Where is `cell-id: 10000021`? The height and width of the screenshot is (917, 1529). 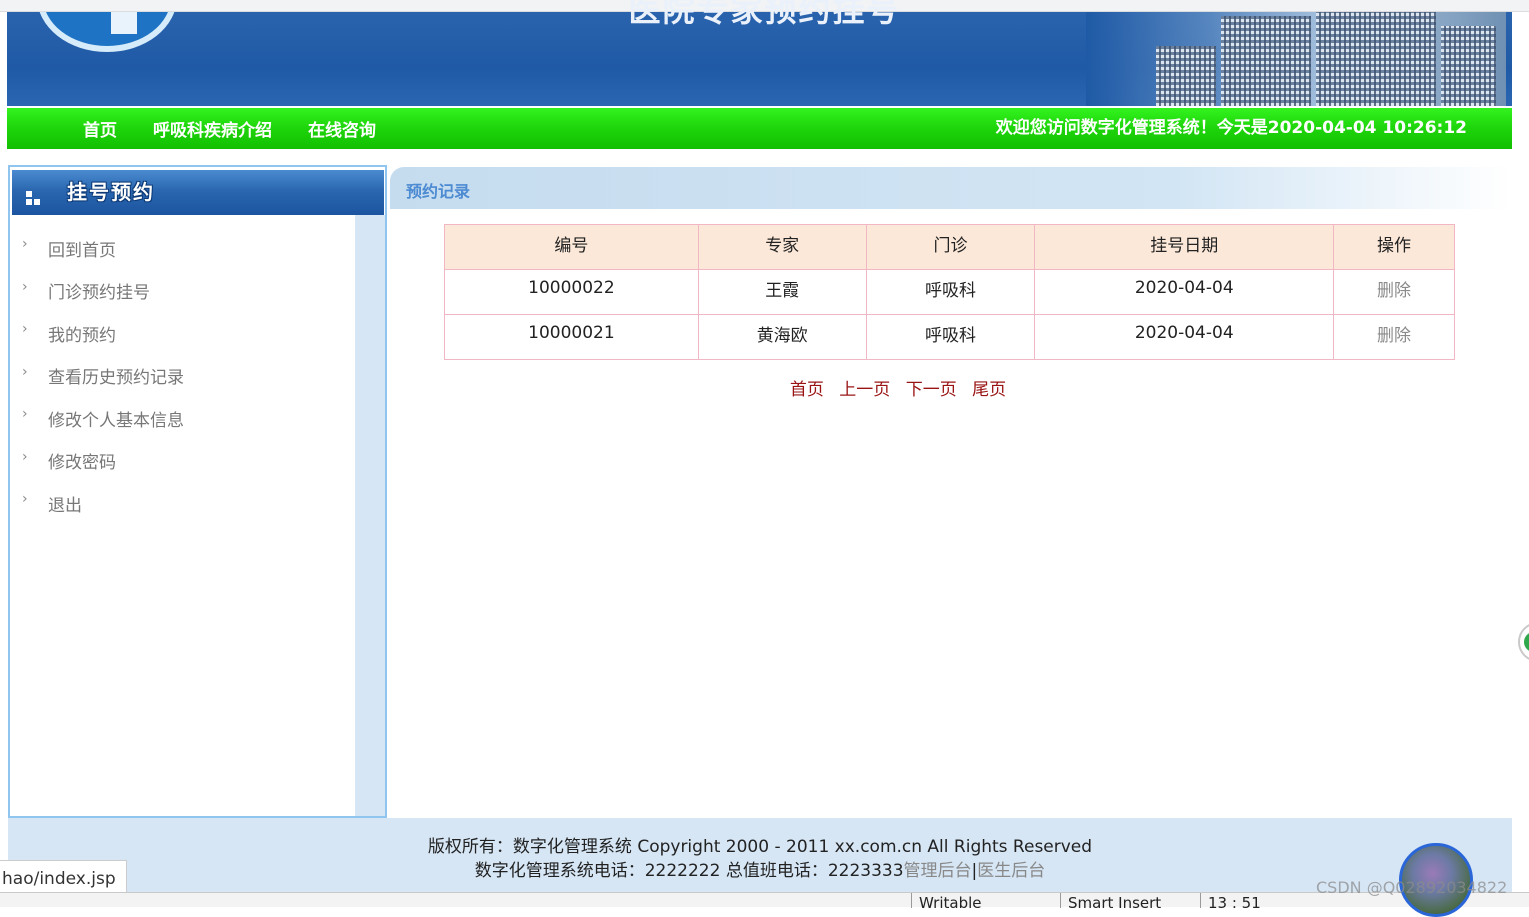
cell-id: 10000021 is located at coordinates (571, 337).